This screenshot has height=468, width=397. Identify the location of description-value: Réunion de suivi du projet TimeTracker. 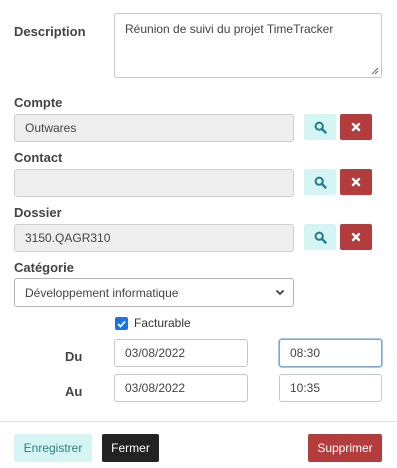
(229, 29).